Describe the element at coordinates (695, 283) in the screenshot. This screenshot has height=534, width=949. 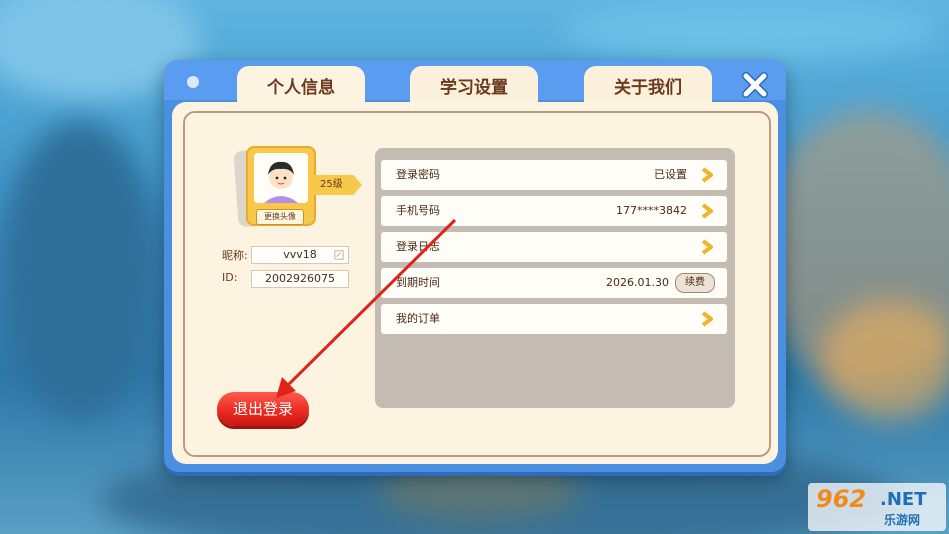
I see `renew-button: 续费` at that location.